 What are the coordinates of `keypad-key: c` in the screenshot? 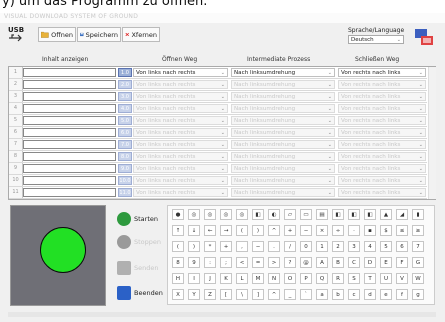 It's located at (354, 294).